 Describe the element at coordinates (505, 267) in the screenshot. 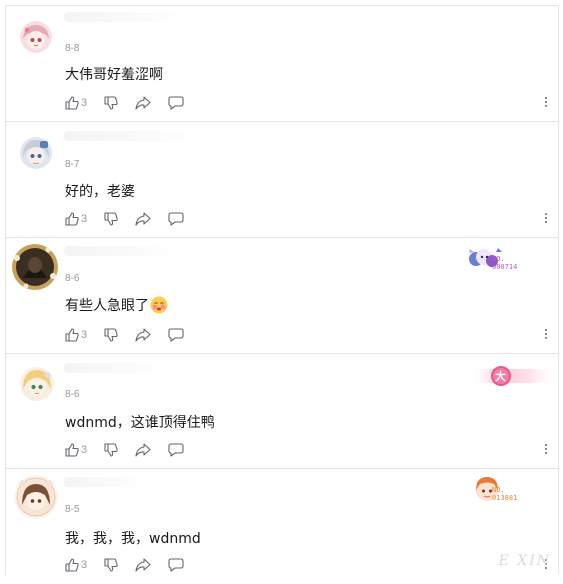

I see `badge-value: 000714` at that location.